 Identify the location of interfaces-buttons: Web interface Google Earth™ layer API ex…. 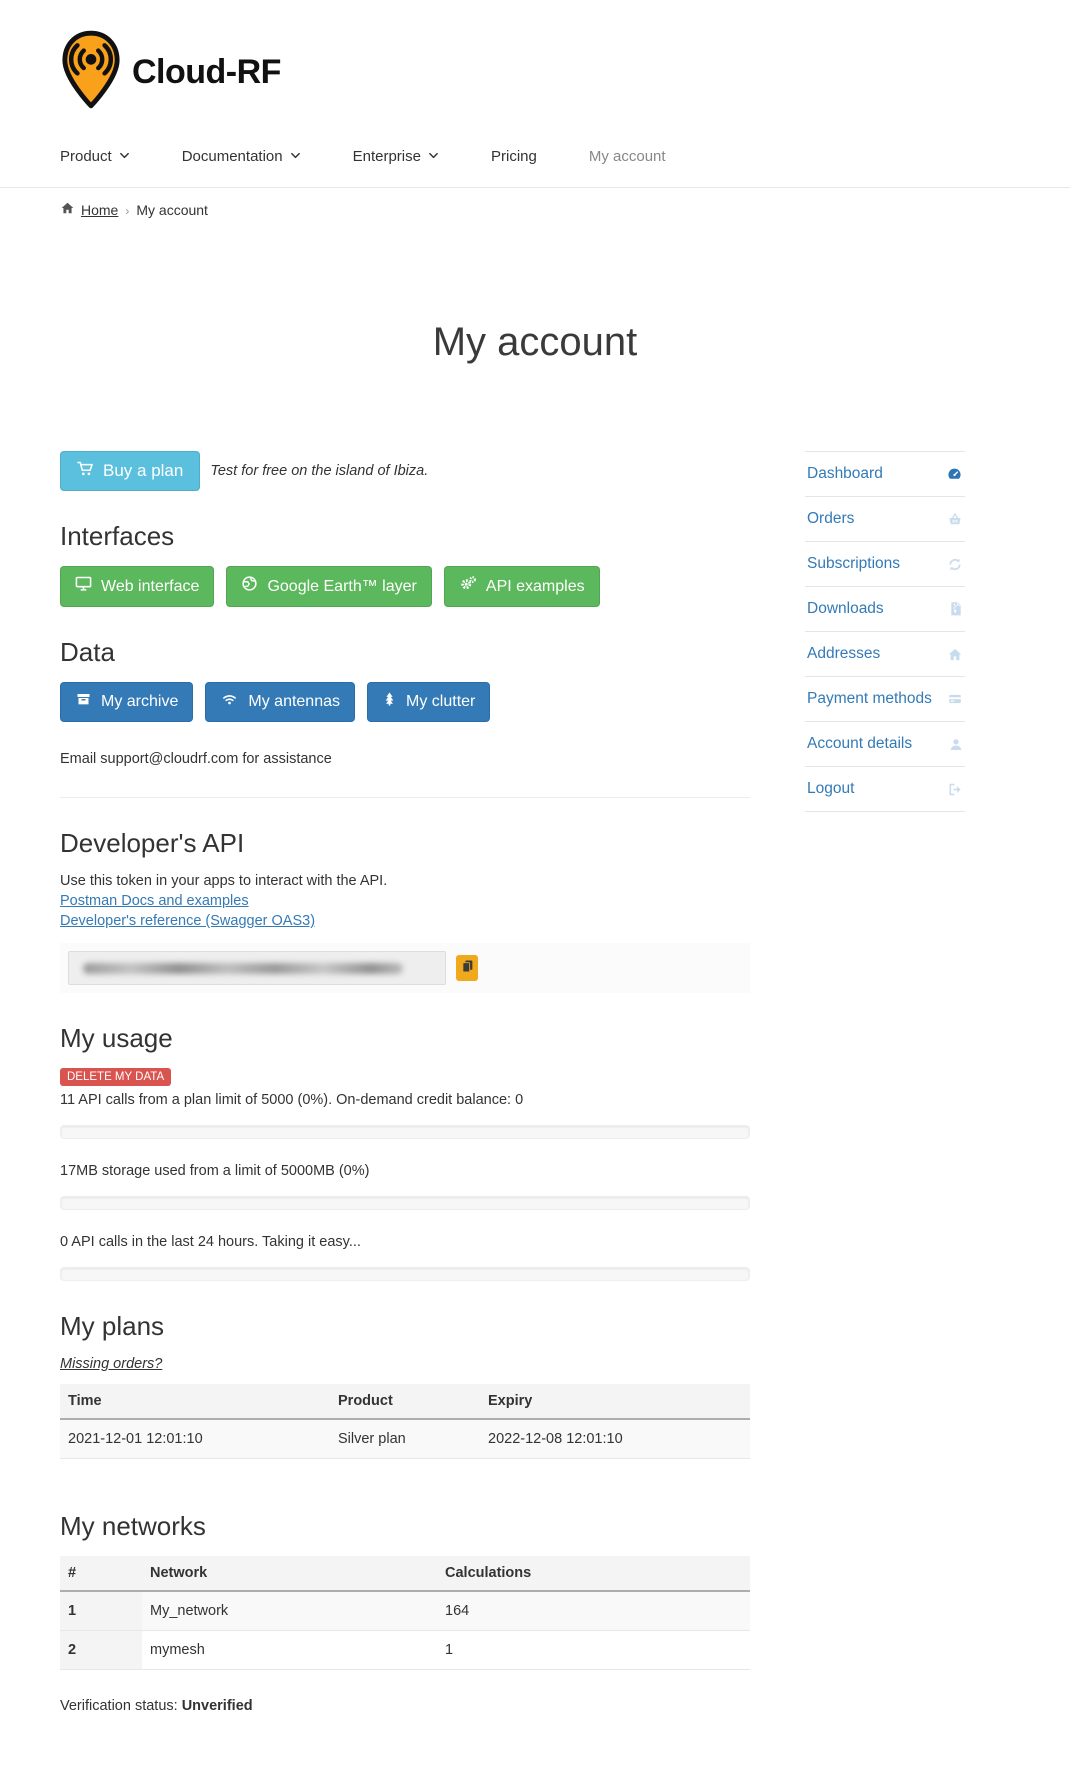
(405, 586).